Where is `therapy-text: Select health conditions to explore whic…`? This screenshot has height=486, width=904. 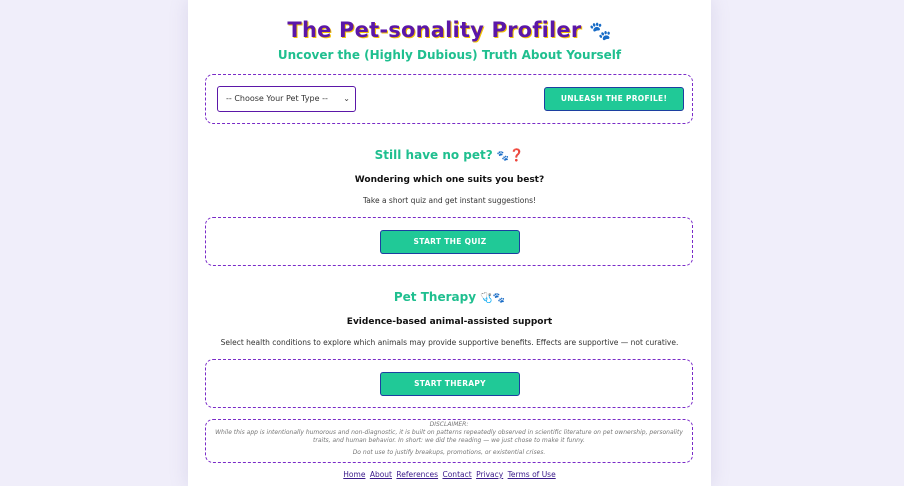 therapy-text: Select health conditions to explore whic… is located at coordinates (449, 342).